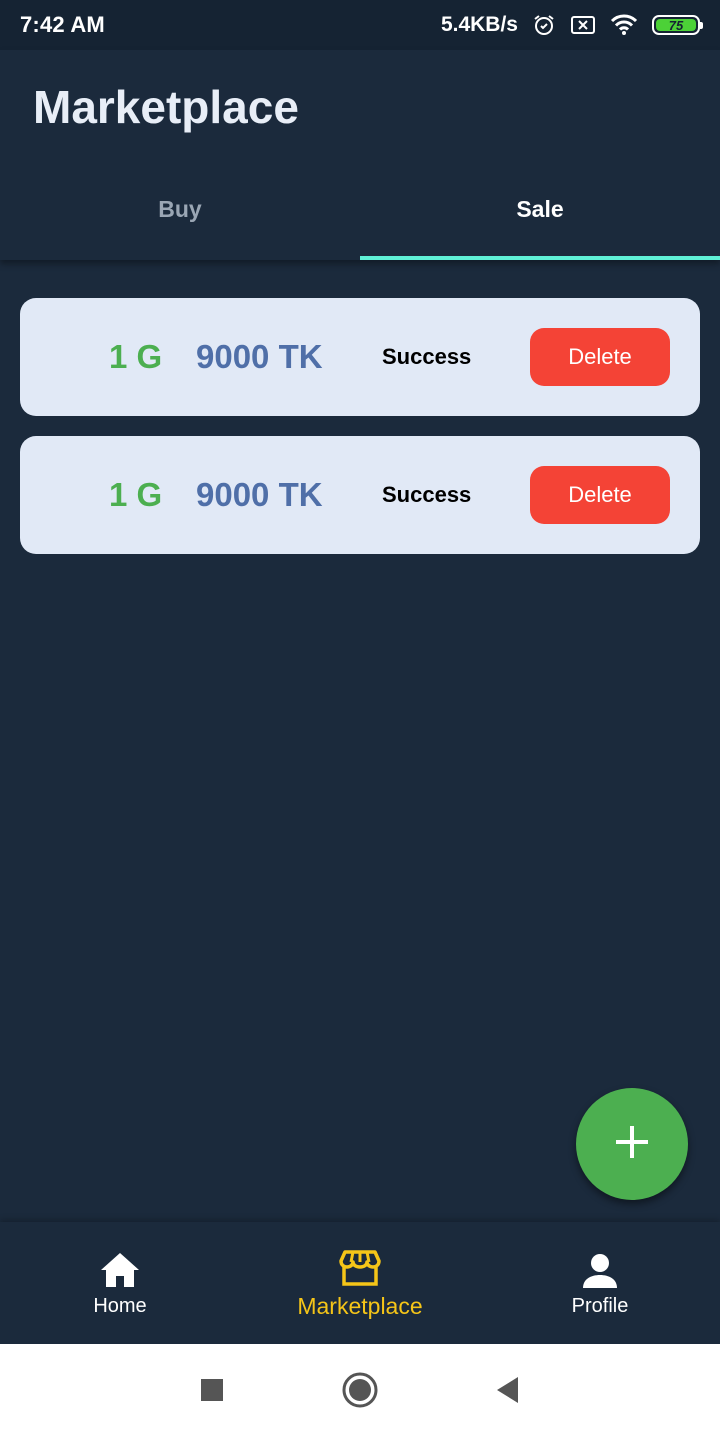 Image resolution: width=720 pixels, height=1440 pixels. I want to click on nav-label-marketplace: Marketplace, so click(360, 1305).